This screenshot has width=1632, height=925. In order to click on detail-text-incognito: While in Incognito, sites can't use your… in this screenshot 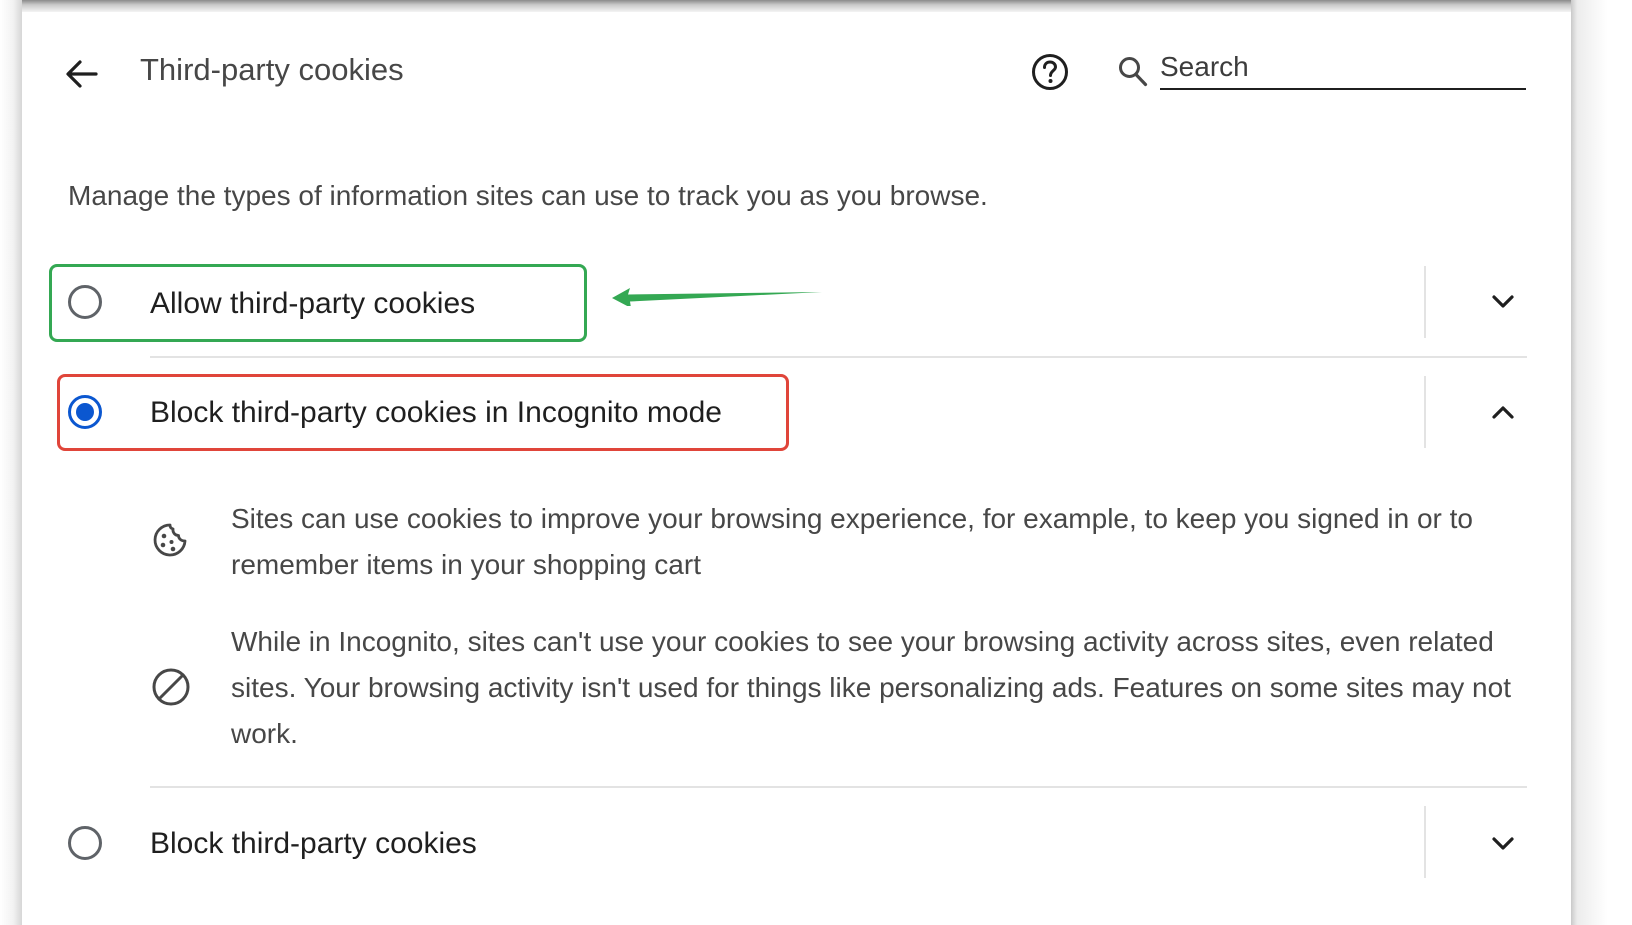, I will do `click(871, 687)`.